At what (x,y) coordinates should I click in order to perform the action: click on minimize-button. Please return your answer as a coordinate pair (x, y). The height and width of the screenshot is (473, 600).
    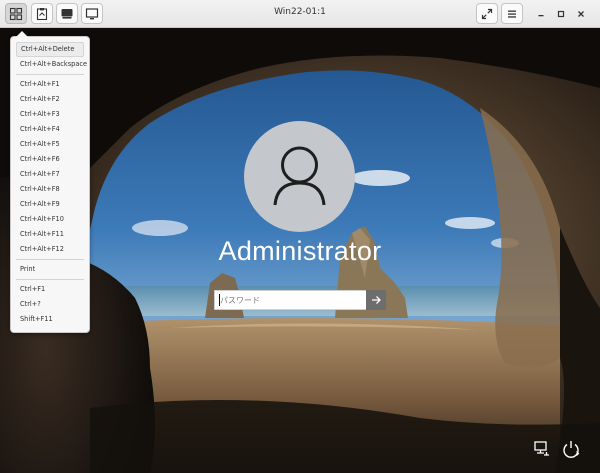
    Looking at the image, I should click on (541, 13).